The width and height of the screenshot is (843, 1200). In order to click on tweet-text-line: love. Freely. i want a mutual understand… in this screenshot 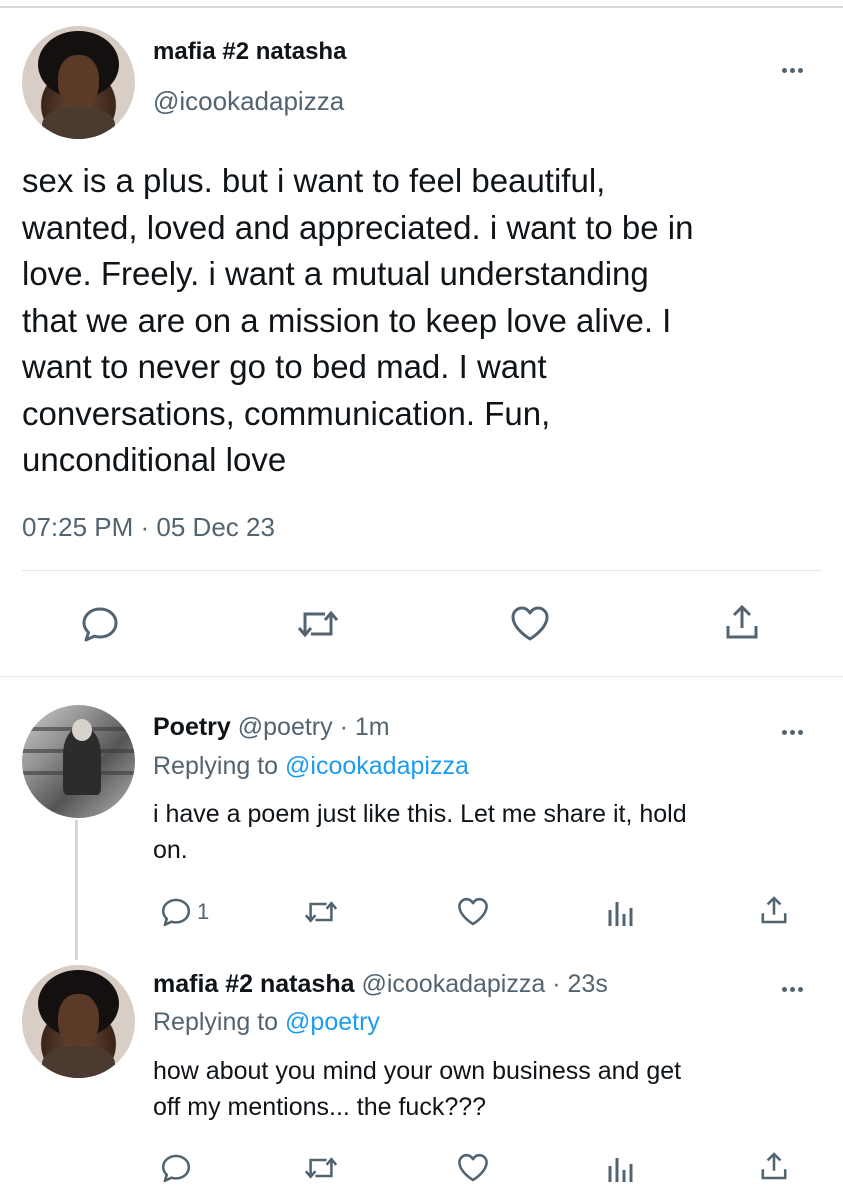, I will do `click(335, 273)`.